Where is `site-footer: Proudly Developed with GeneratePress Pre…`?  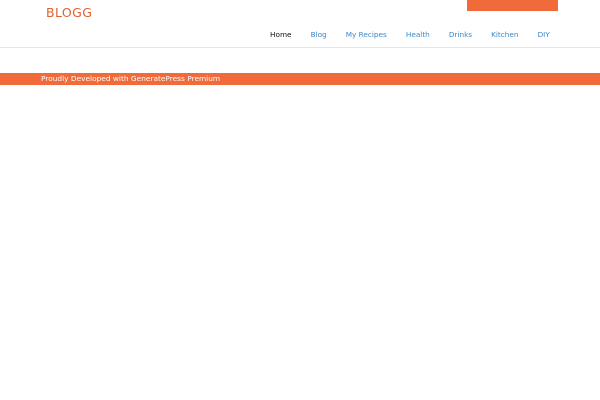 site-footer: Proudly Developed with GeneratePress Pre… is located at coordinates (300, 79).